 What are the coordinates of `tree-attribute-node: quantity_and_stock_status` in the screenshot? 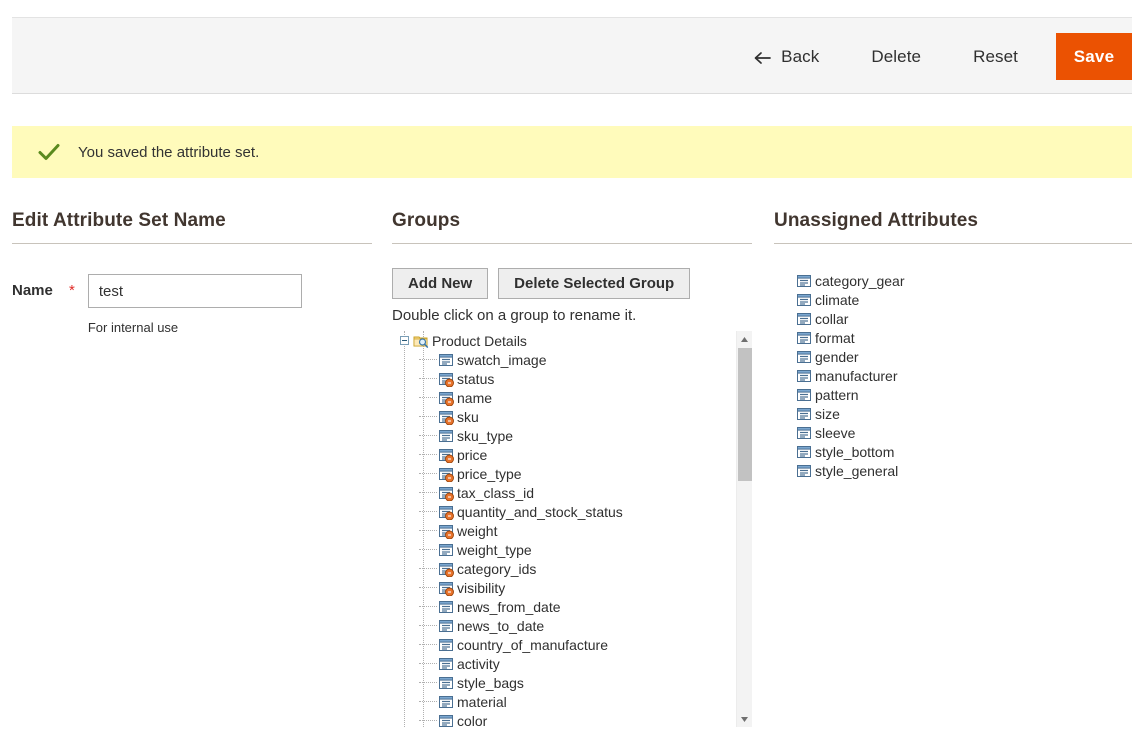 It's located at (564, 511).